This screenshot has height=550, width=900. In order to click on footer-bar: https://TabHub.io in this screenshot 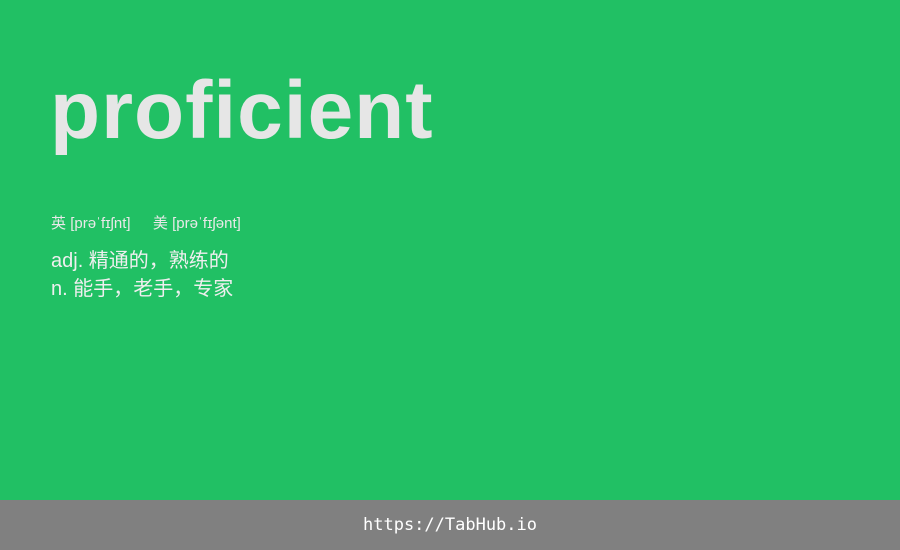, I will do `click(450, 525)`.